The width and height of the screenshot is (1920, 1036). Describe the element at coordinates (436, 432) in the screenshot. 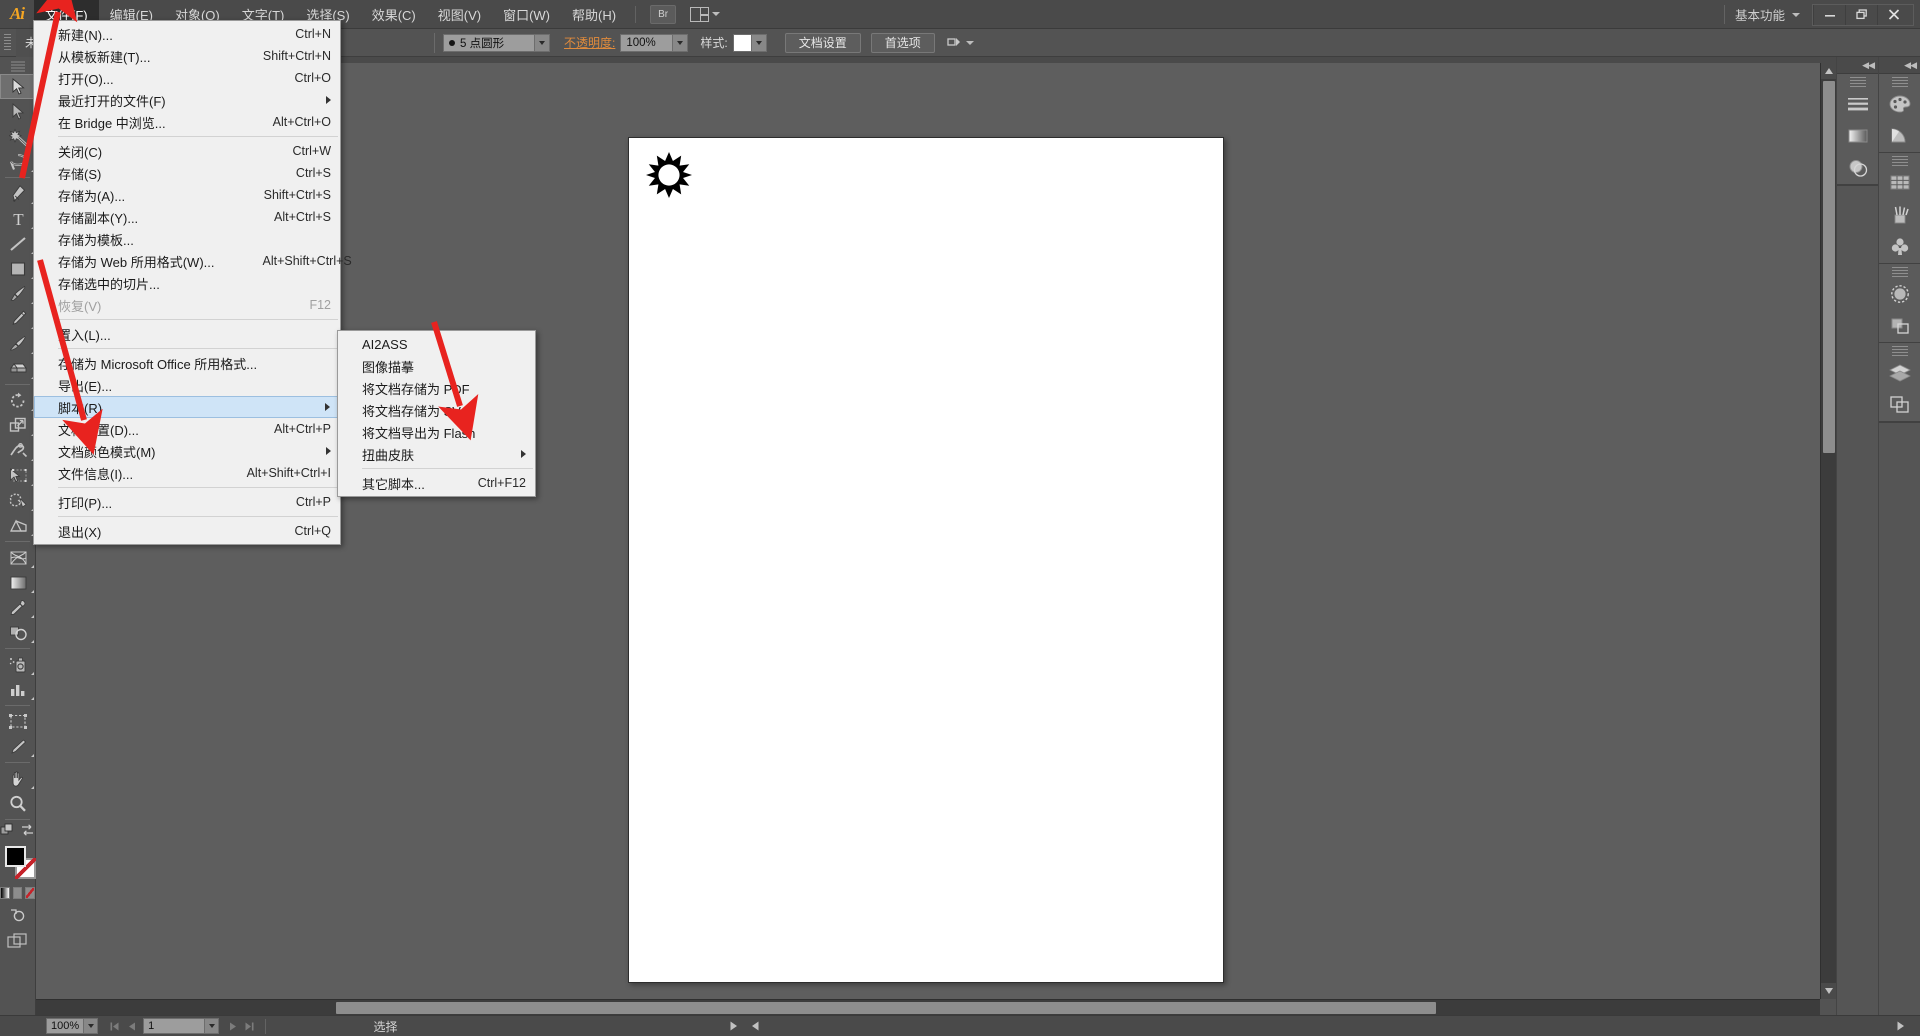

I see `menu-item-将文档导出为-flash: 将文档导出为 Flash` at that location.